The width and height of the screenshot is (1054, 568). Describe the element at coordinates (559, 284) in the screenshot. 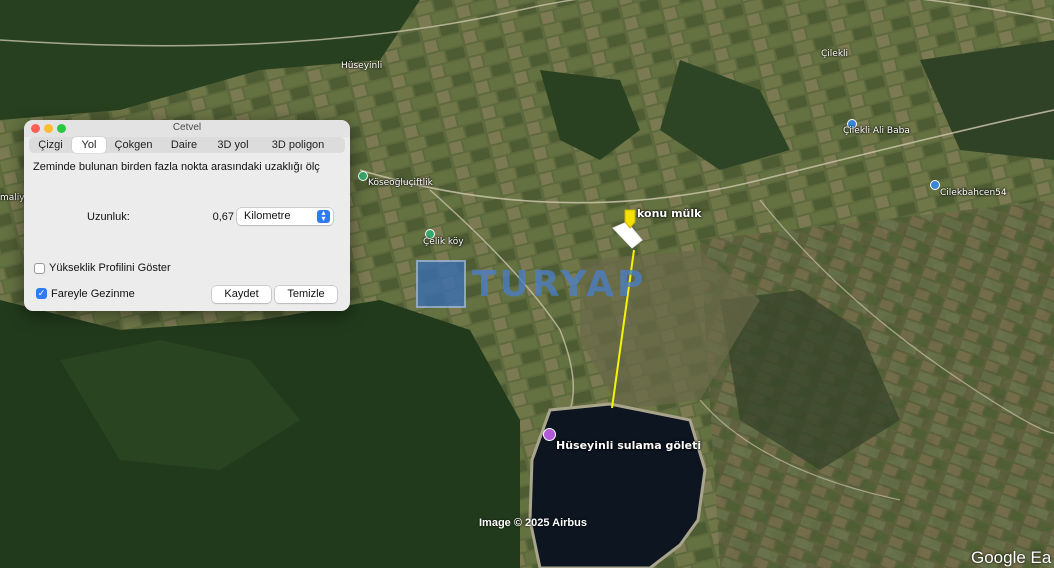

I see `watermark-text: TURYAP` at that location.